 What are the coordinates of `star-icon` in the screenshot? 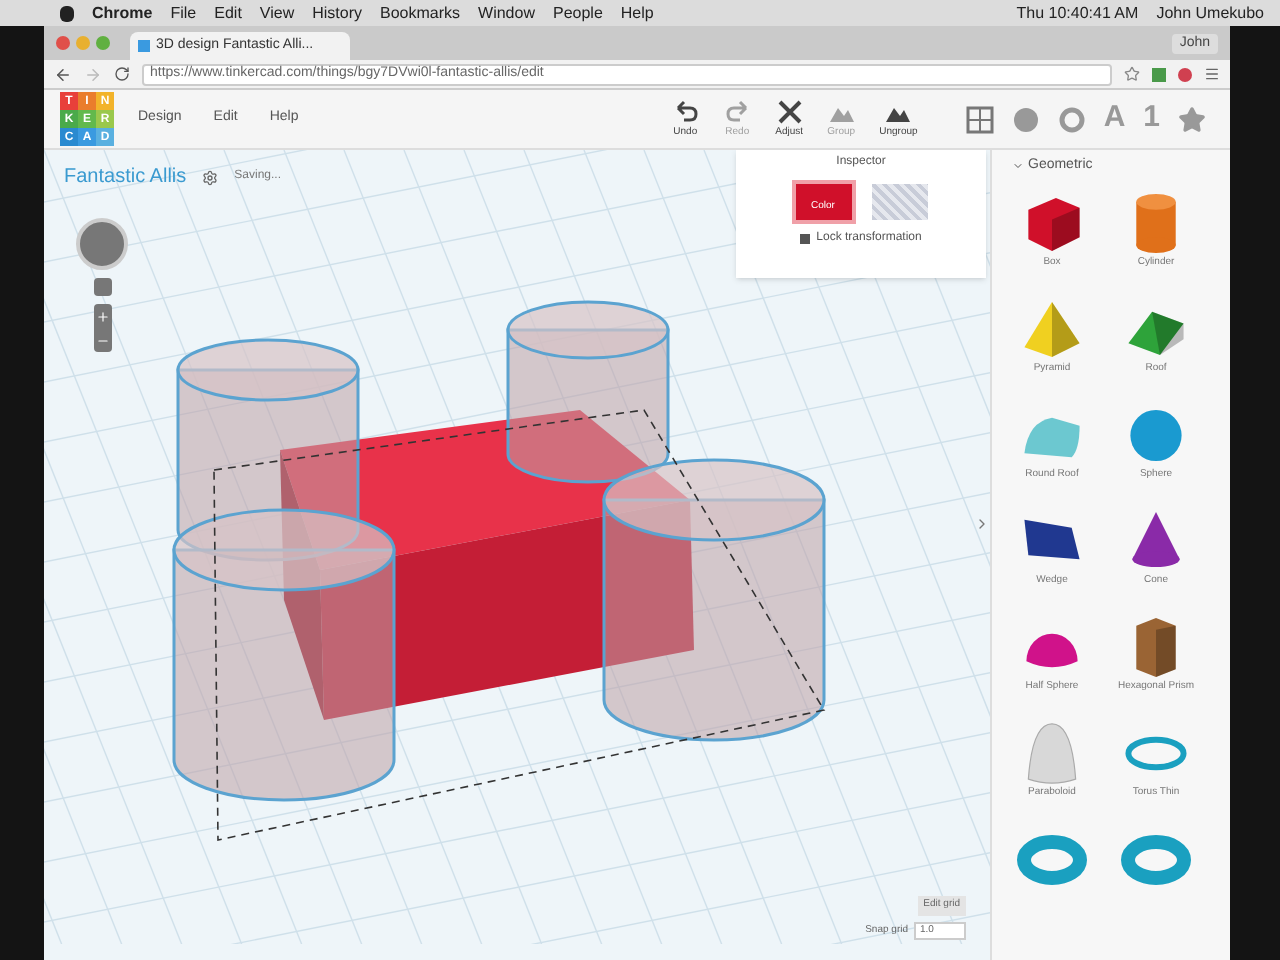 It's located at (1192, 119).